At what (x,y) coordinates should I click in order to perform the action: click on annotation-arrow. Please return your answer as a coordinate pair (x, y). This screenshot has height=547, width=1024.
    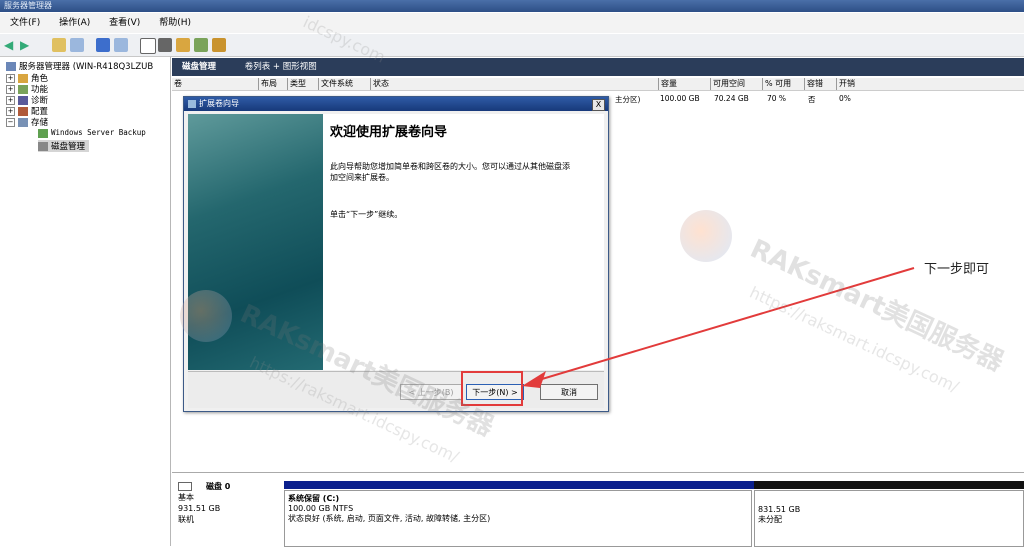
    Looking at the image, I should click on (718, 327).